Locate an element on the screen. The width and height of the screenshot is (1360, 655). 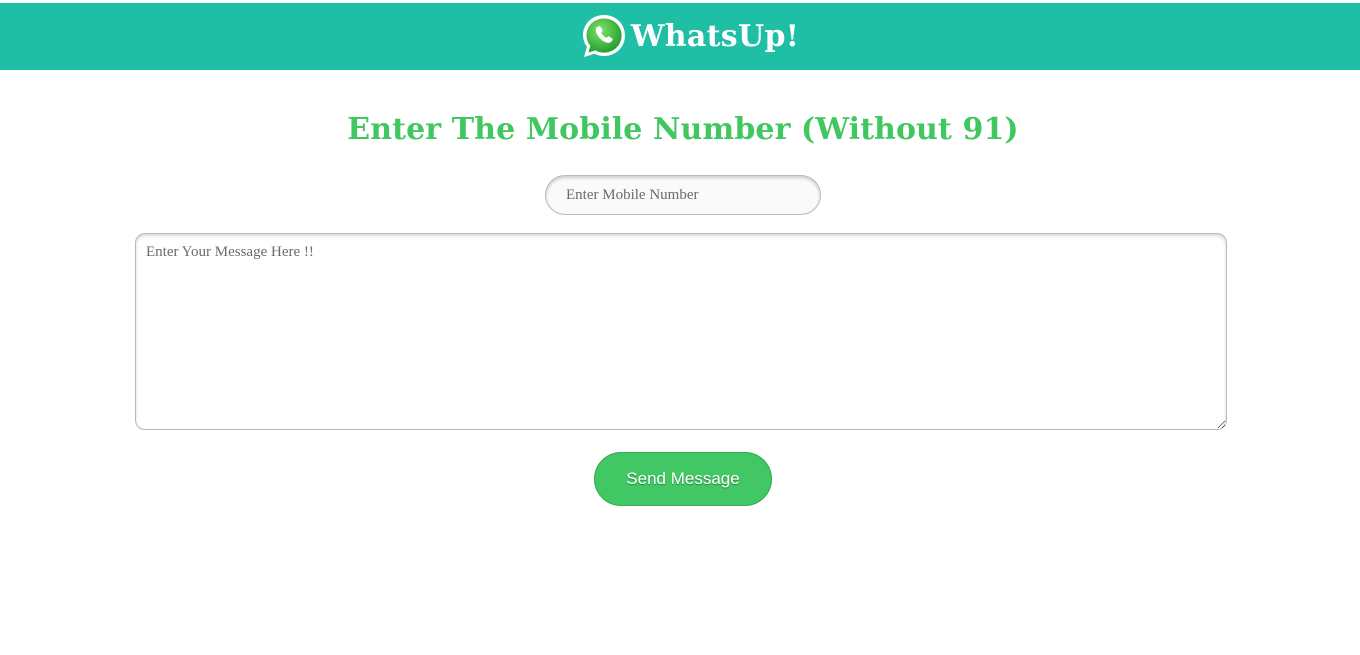
whatsapp-logo-icon is located at coordinates (604, 36).